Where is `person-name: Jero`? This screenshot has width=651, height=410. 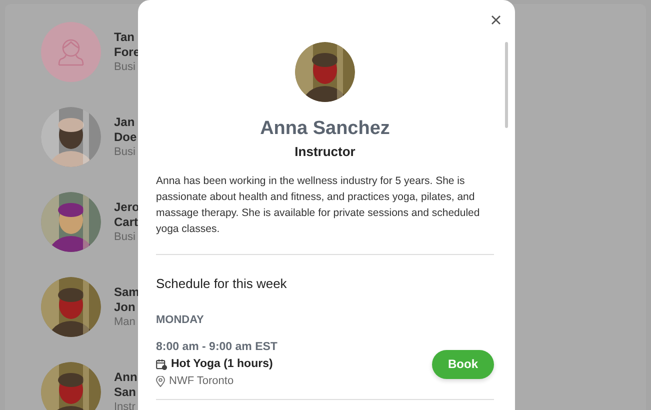 person-name: Jero is located at coordinates (127, 207).